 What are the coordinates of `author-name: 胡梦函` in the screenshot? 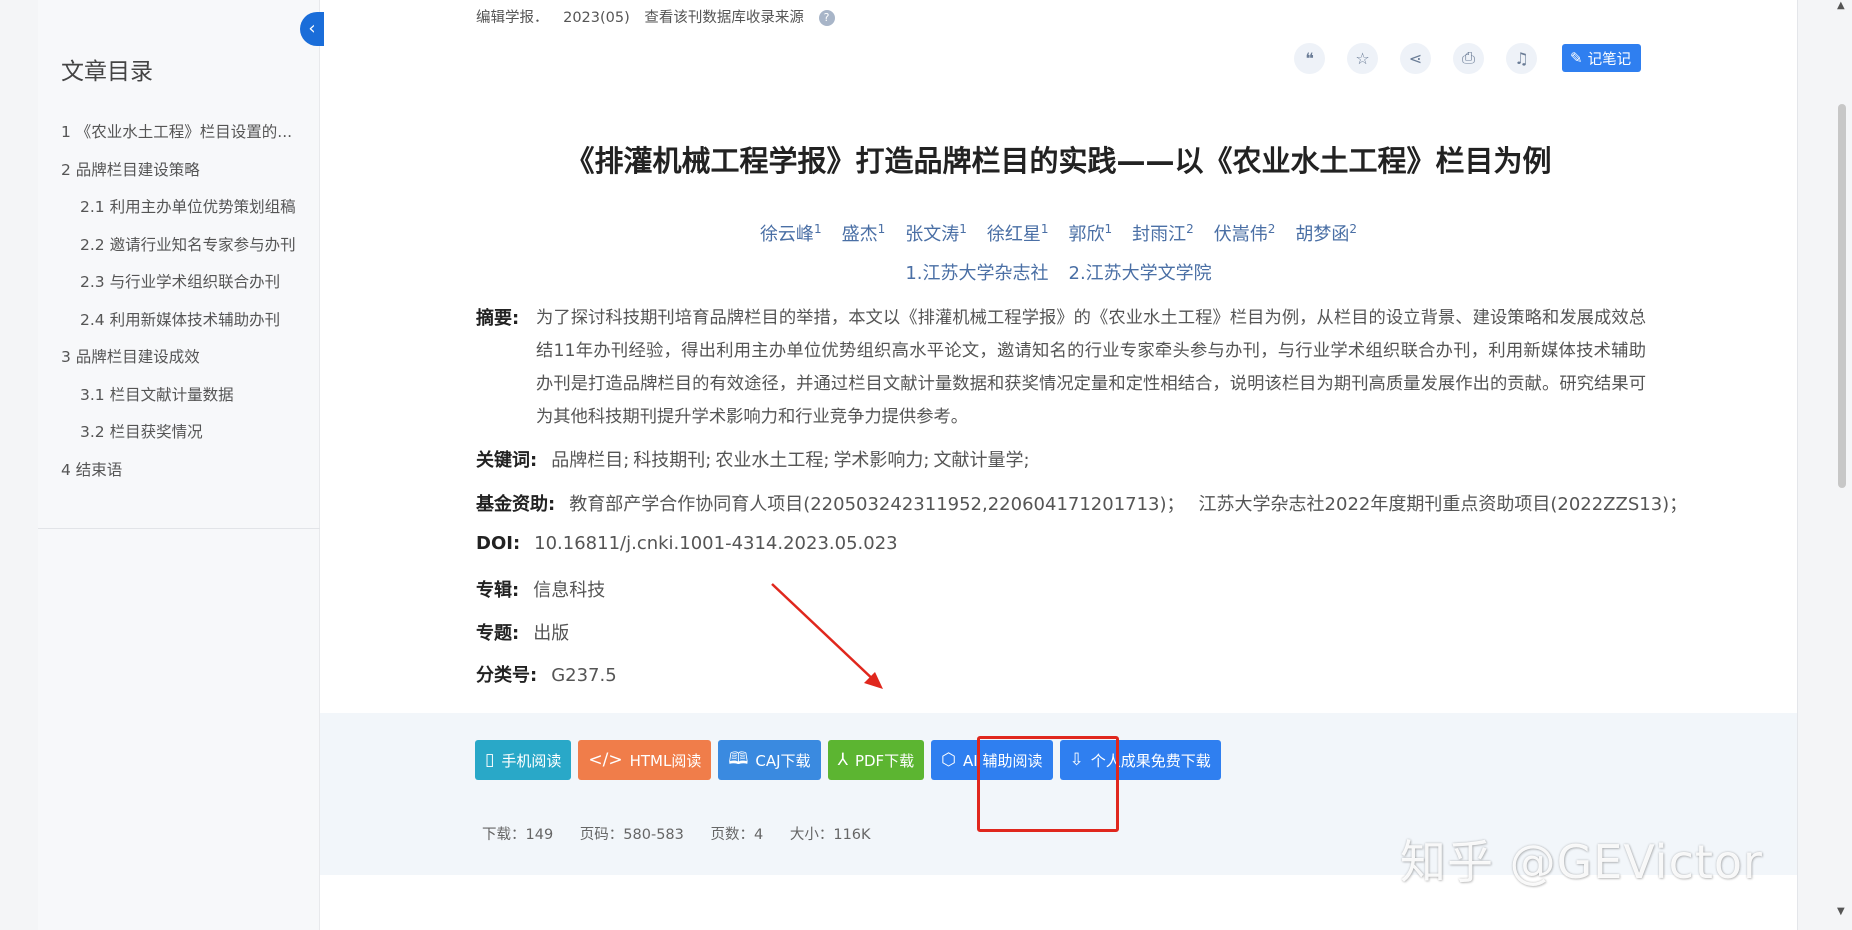 It's located at (1322, 234).